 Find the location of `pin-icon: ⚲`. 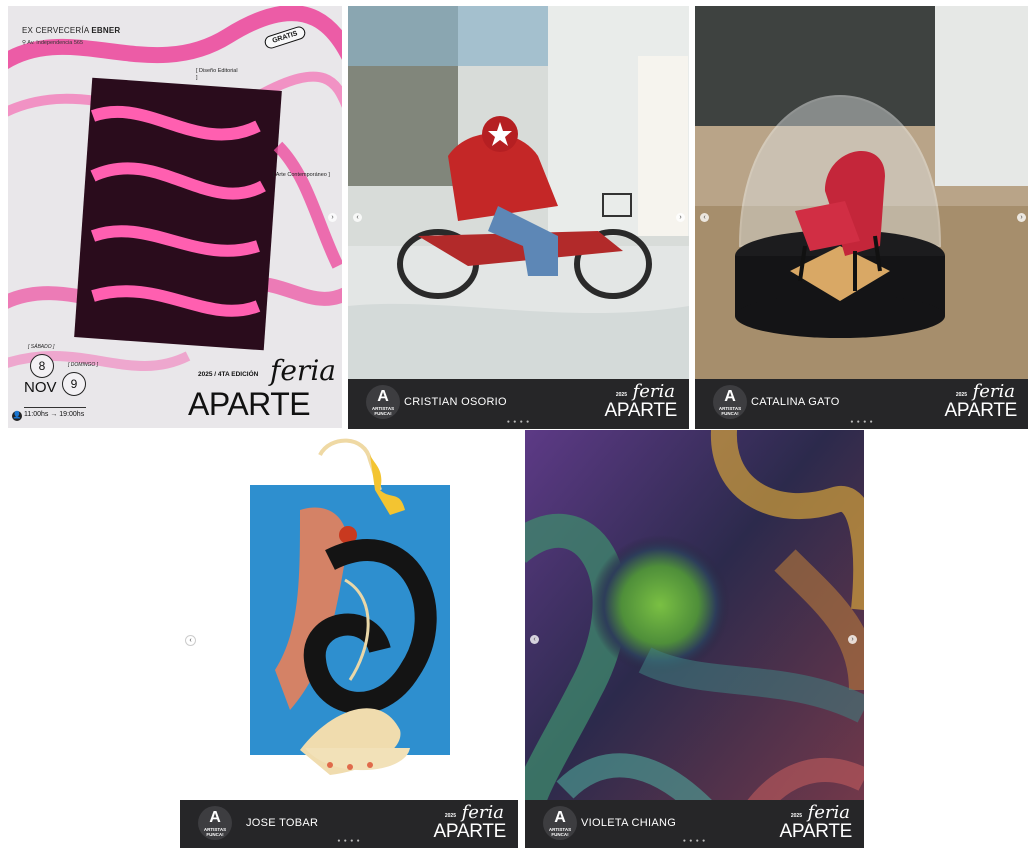

pin-icon: ⚲ is located at coordinates (24, 43).